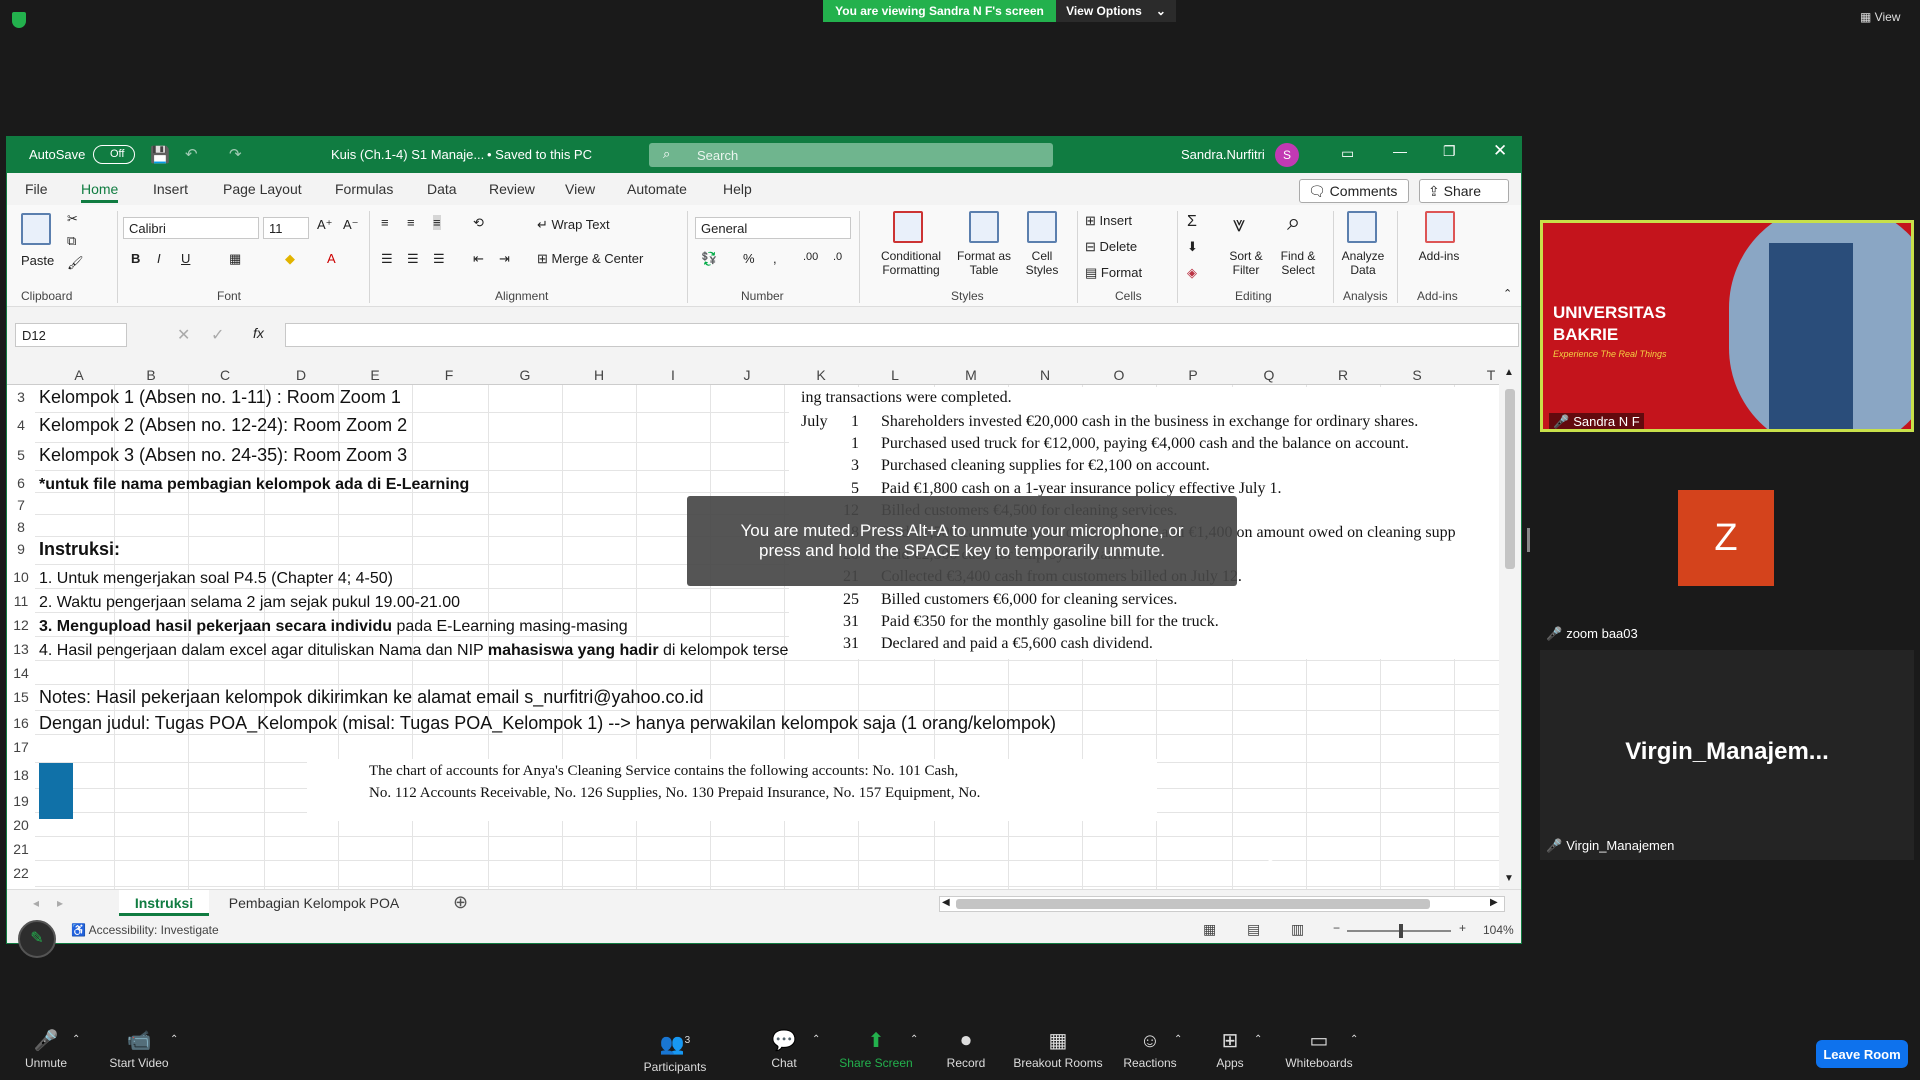  What do you see at coordinates (908, 227) in the screenshot?
I see `conditional-formatting-icon` at bounding box center [908, 227].